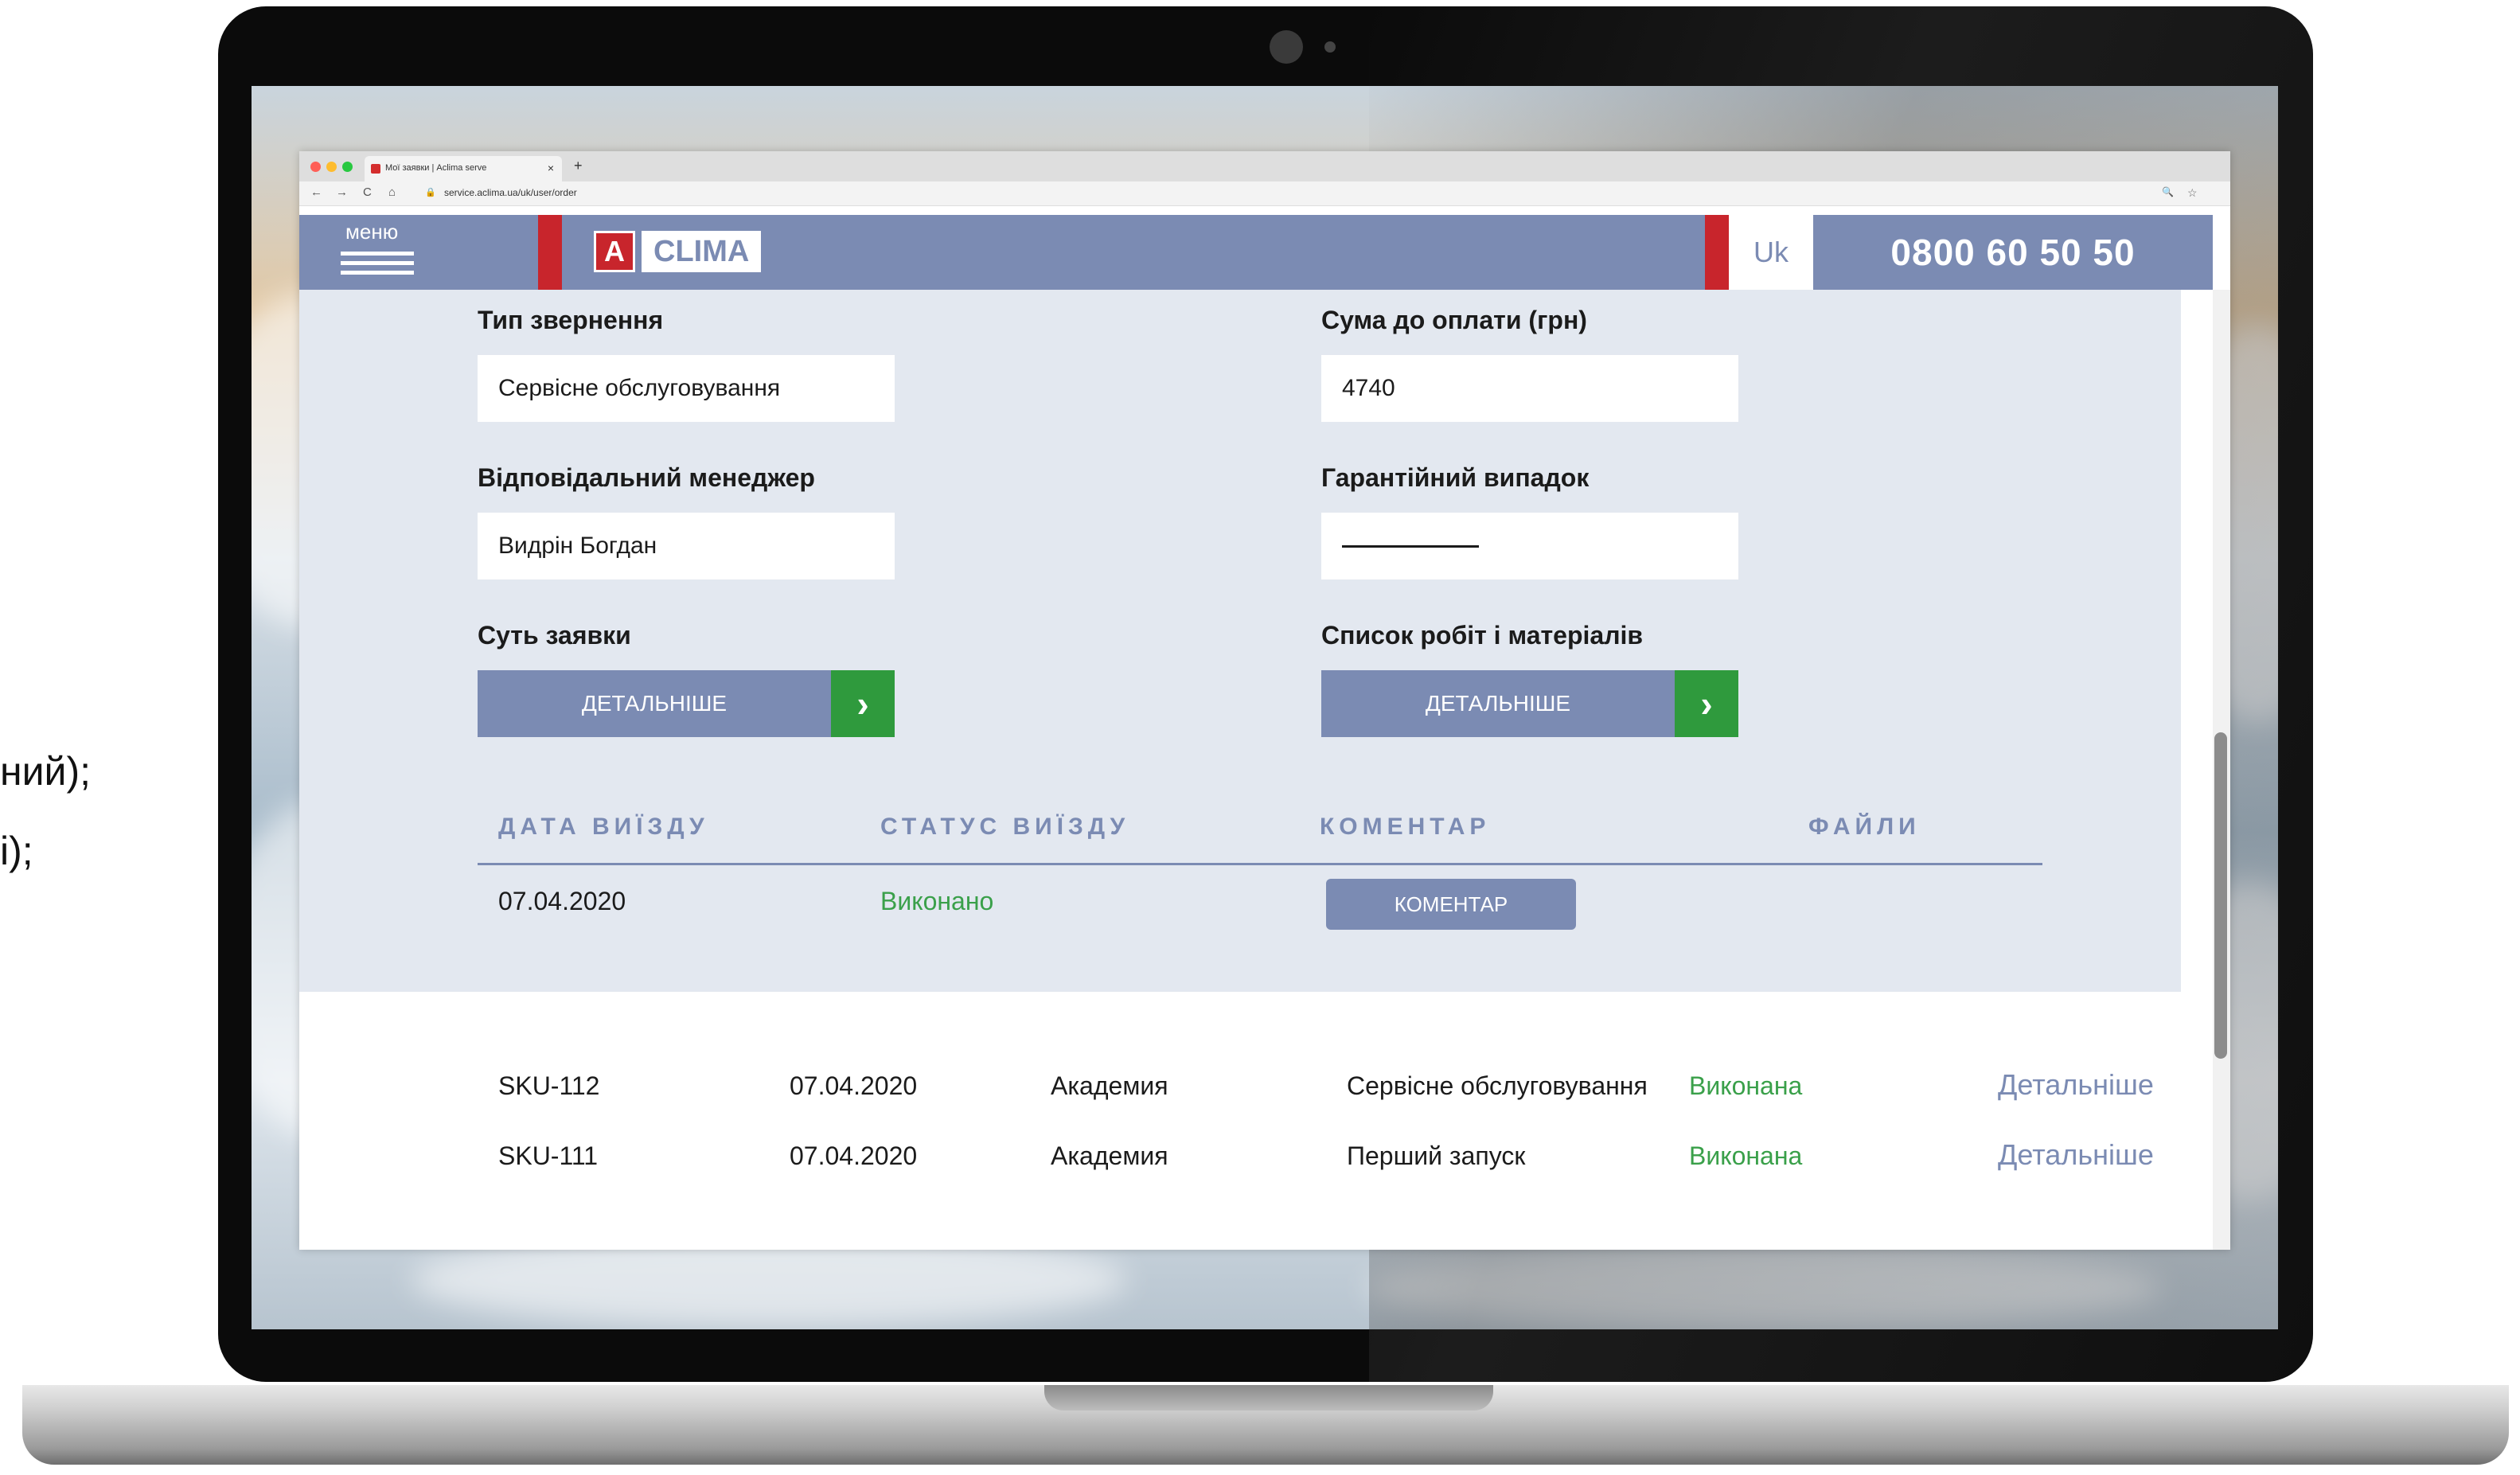 Image resolution: width=2520 pixels, height=1475 pixels. What do you see at coordinates (315, 167) in the screenshot?
I see `close-window-button` at bounding box center [315, 167].